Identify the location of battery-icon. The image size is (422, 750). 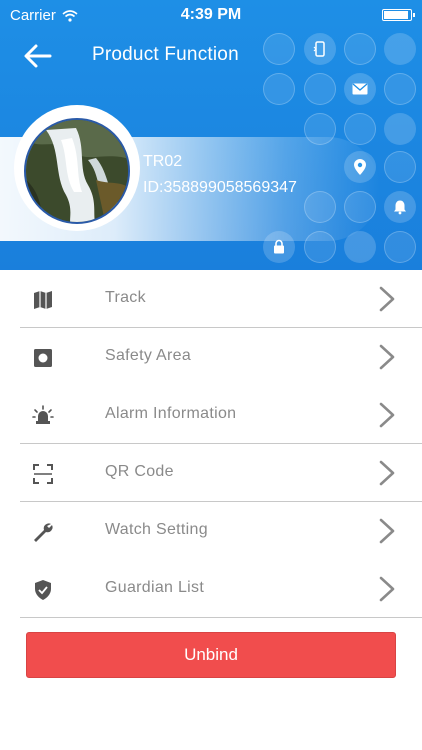
(398, 15).